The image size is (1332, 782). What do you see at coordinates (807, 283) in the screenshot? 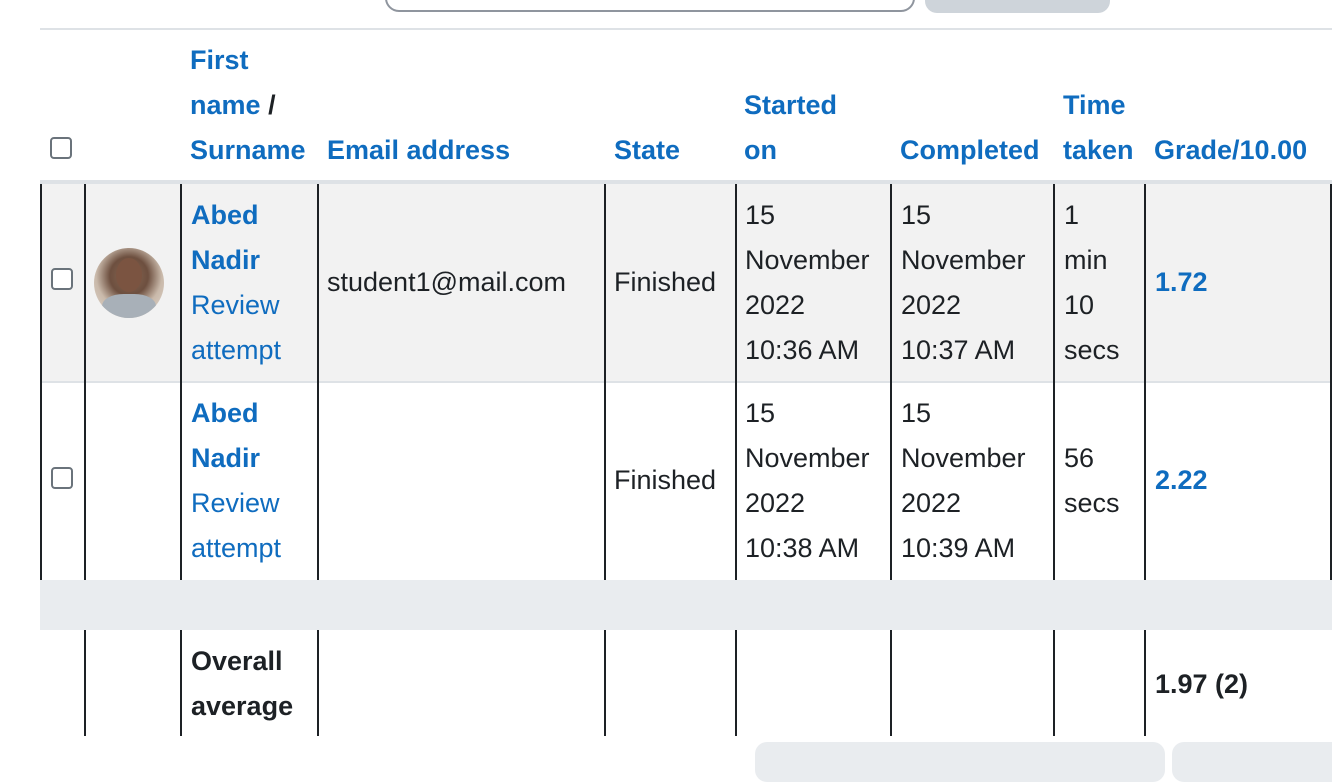
I see `started-cell: 15 November 2022 10:36 AM` at bounding box center [807, 283].